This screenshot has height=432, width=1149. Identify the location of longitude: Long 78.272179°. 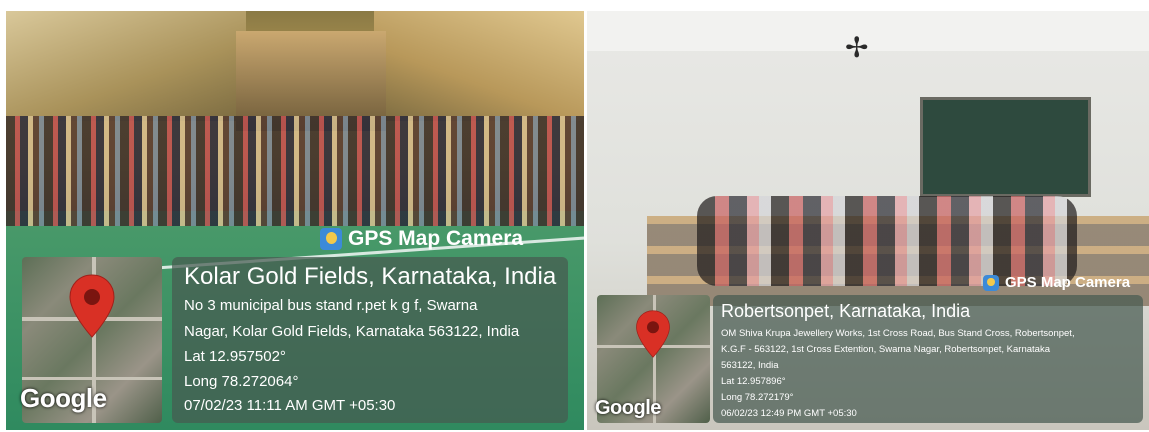
(757, 397).